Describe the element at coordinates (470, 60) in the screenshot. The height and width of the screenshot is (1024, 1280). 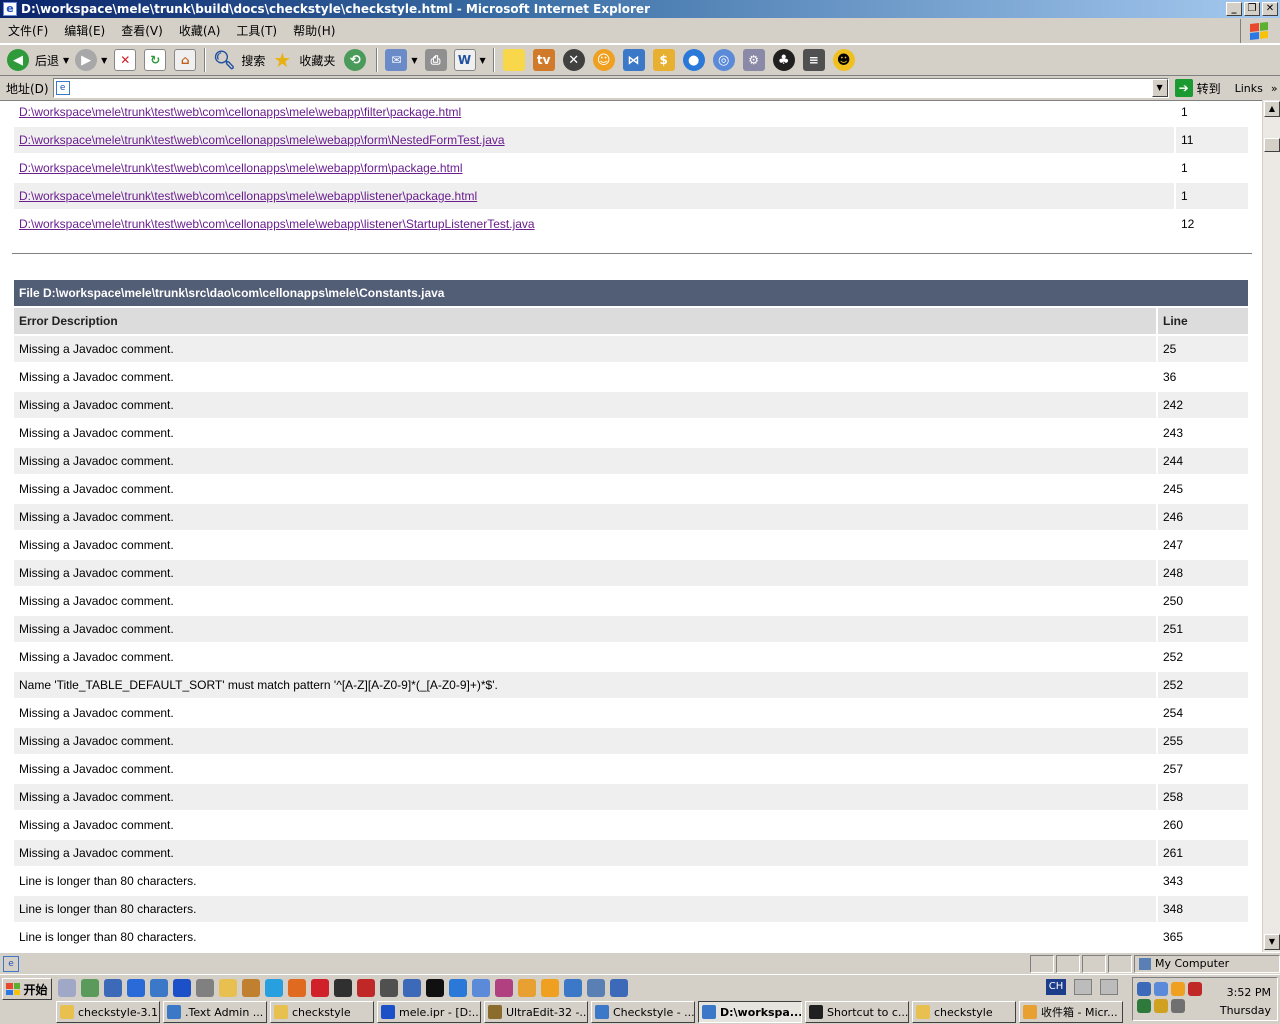
I see `edit-button: W ▼` at that location.